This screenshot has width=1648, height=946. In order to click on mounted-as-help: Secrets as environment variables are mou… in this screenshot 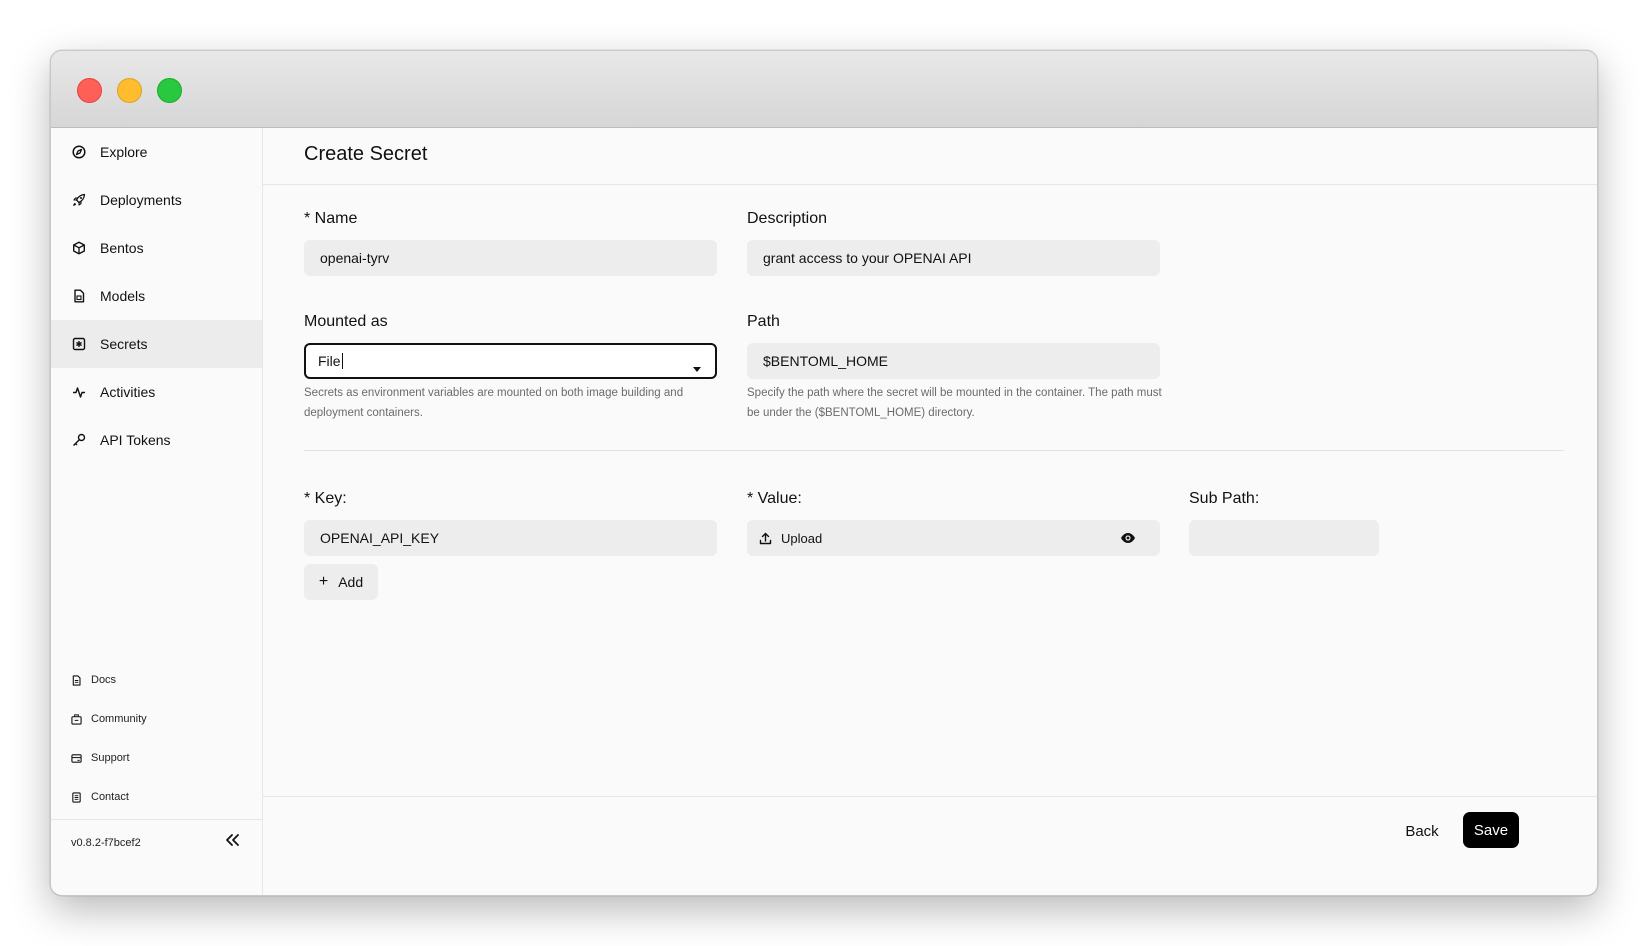, I will do `click(494, 403)`.